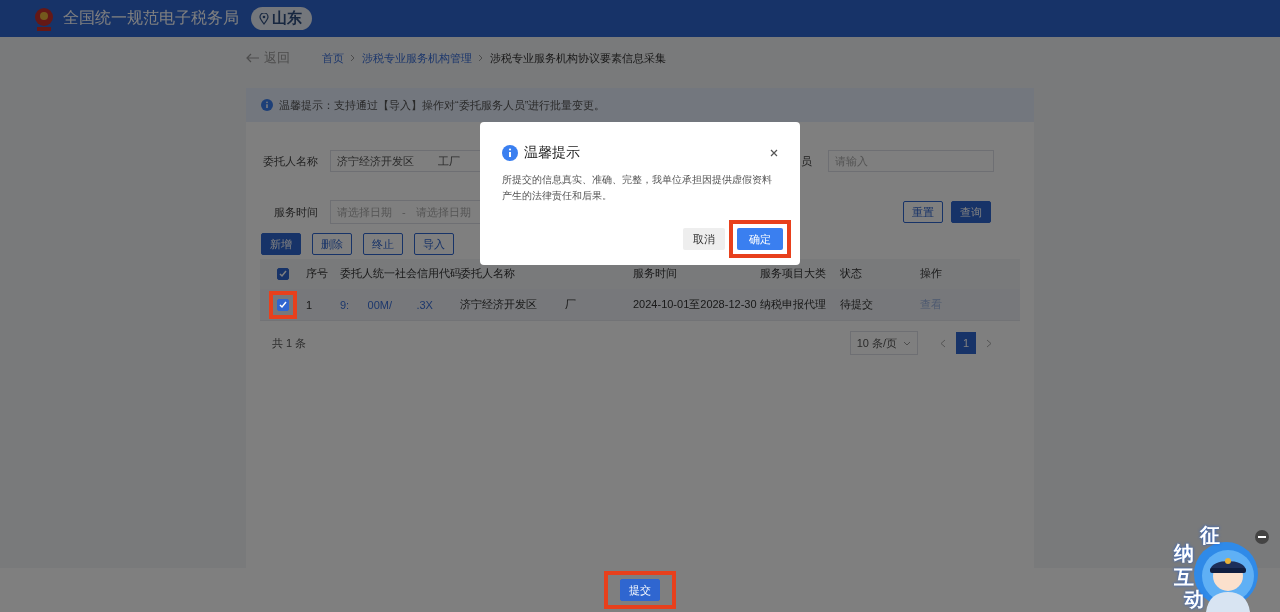 The height and width of the screenshot is (612, 1280). I want to click on back-arrow-icon, so click(253, 58).